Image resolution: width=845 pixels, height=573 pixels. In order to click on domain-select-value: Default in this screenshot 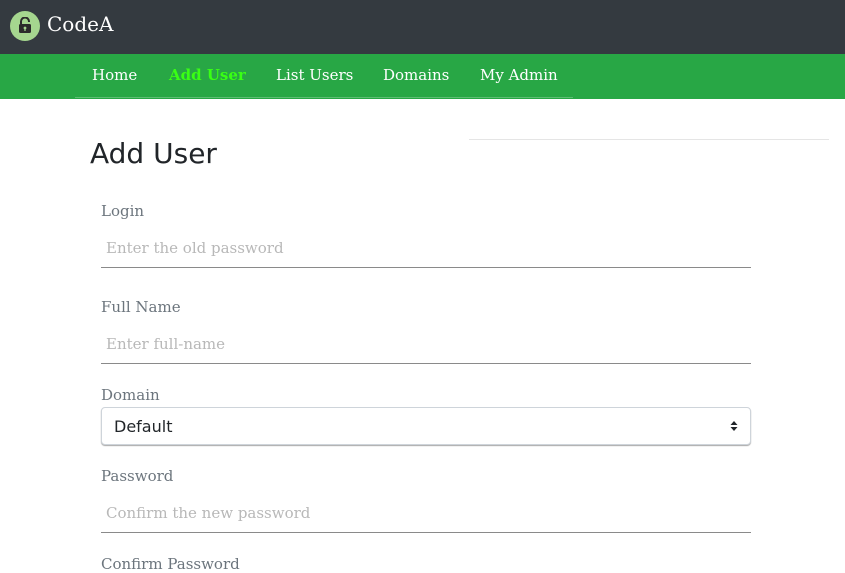, I will do `click(143, 426)`.